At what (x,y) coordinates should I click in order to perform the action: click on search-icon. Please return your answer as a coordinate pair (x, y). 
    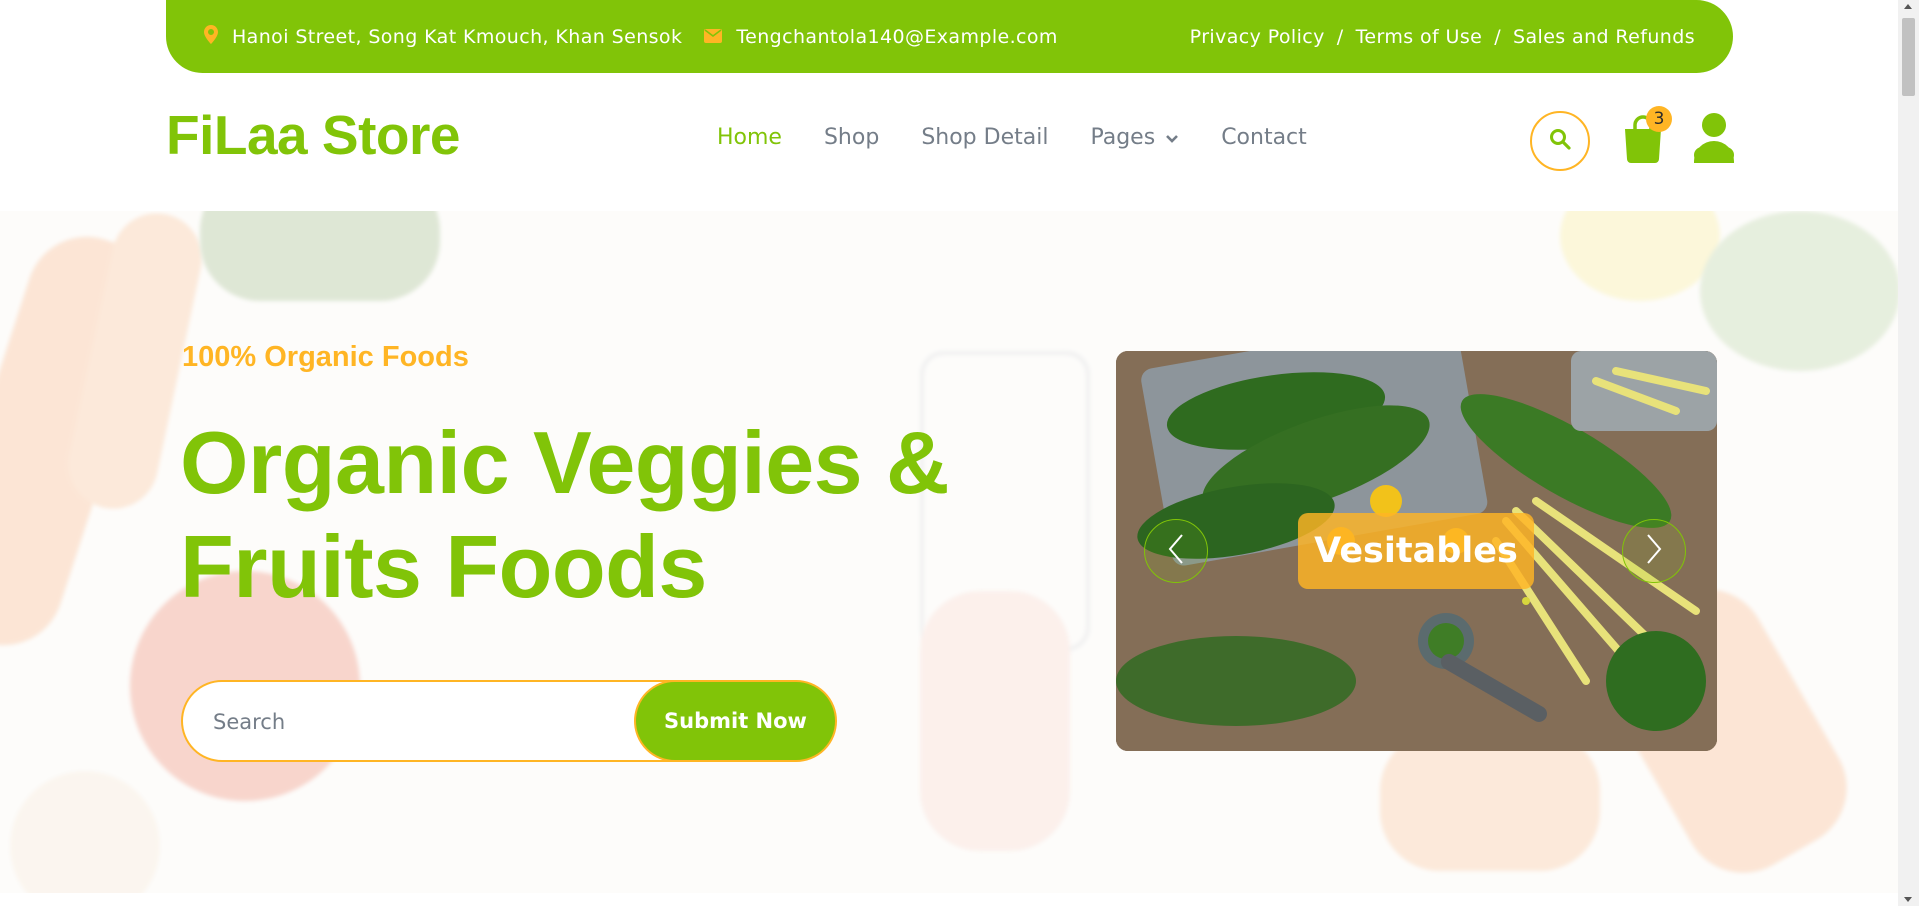
    Looking at the image, I should click on (1560, 141).